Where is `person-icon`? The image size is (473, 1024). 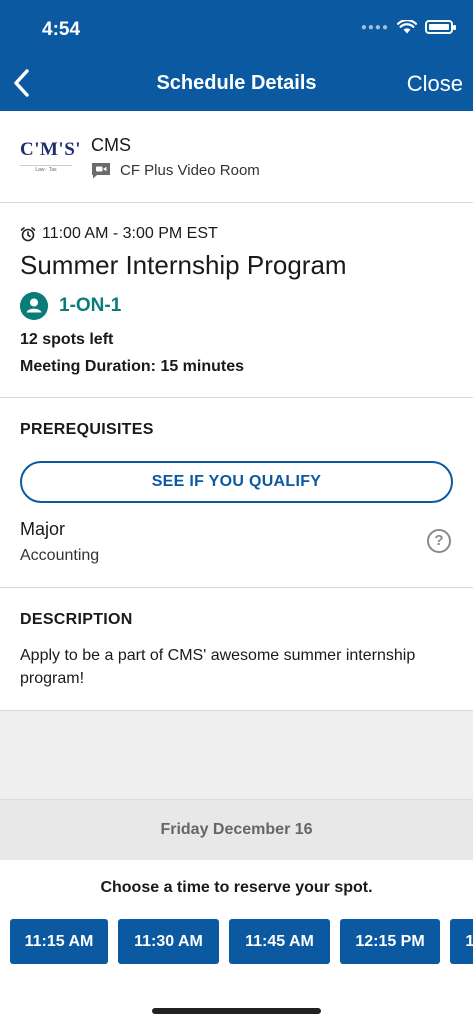
person-icon is located at coordinates (34, 306).